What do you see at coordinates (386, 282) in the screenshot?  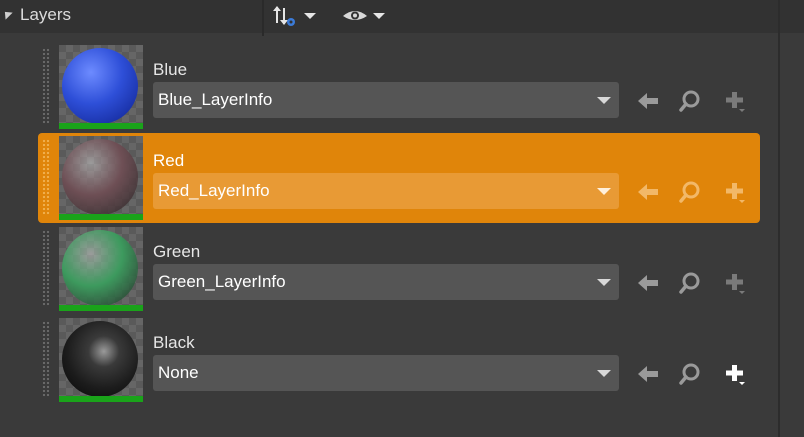 I see `layer-info-dropdown: Green_LayerInfo` at bounding box center [386, 282].